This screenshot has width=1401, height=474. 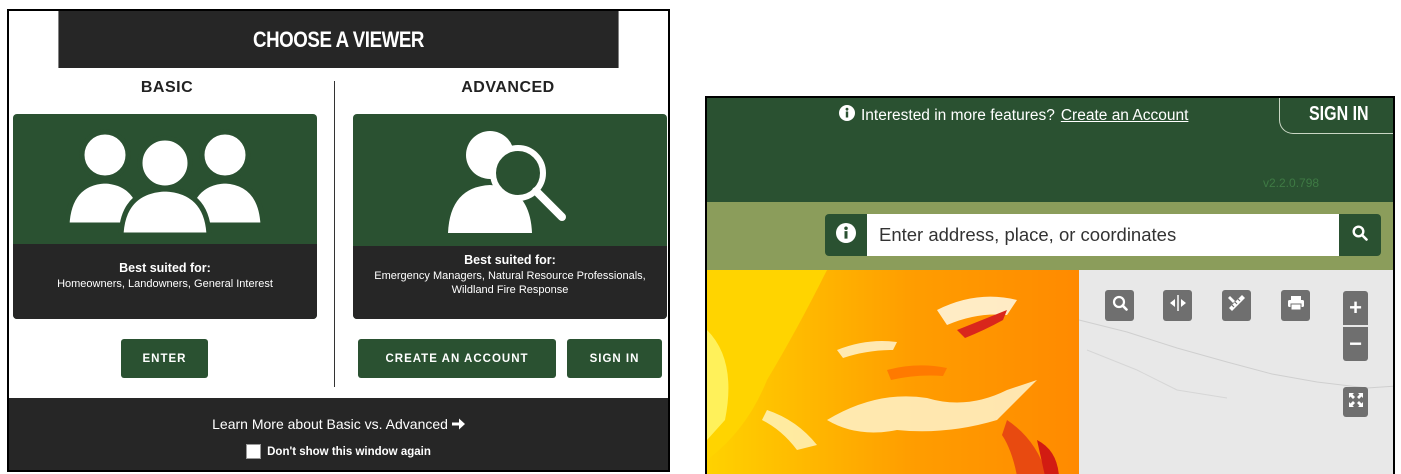 I want to click on create-account-button: CREATE AN ACCOUNT, so click(x=457, y=358).